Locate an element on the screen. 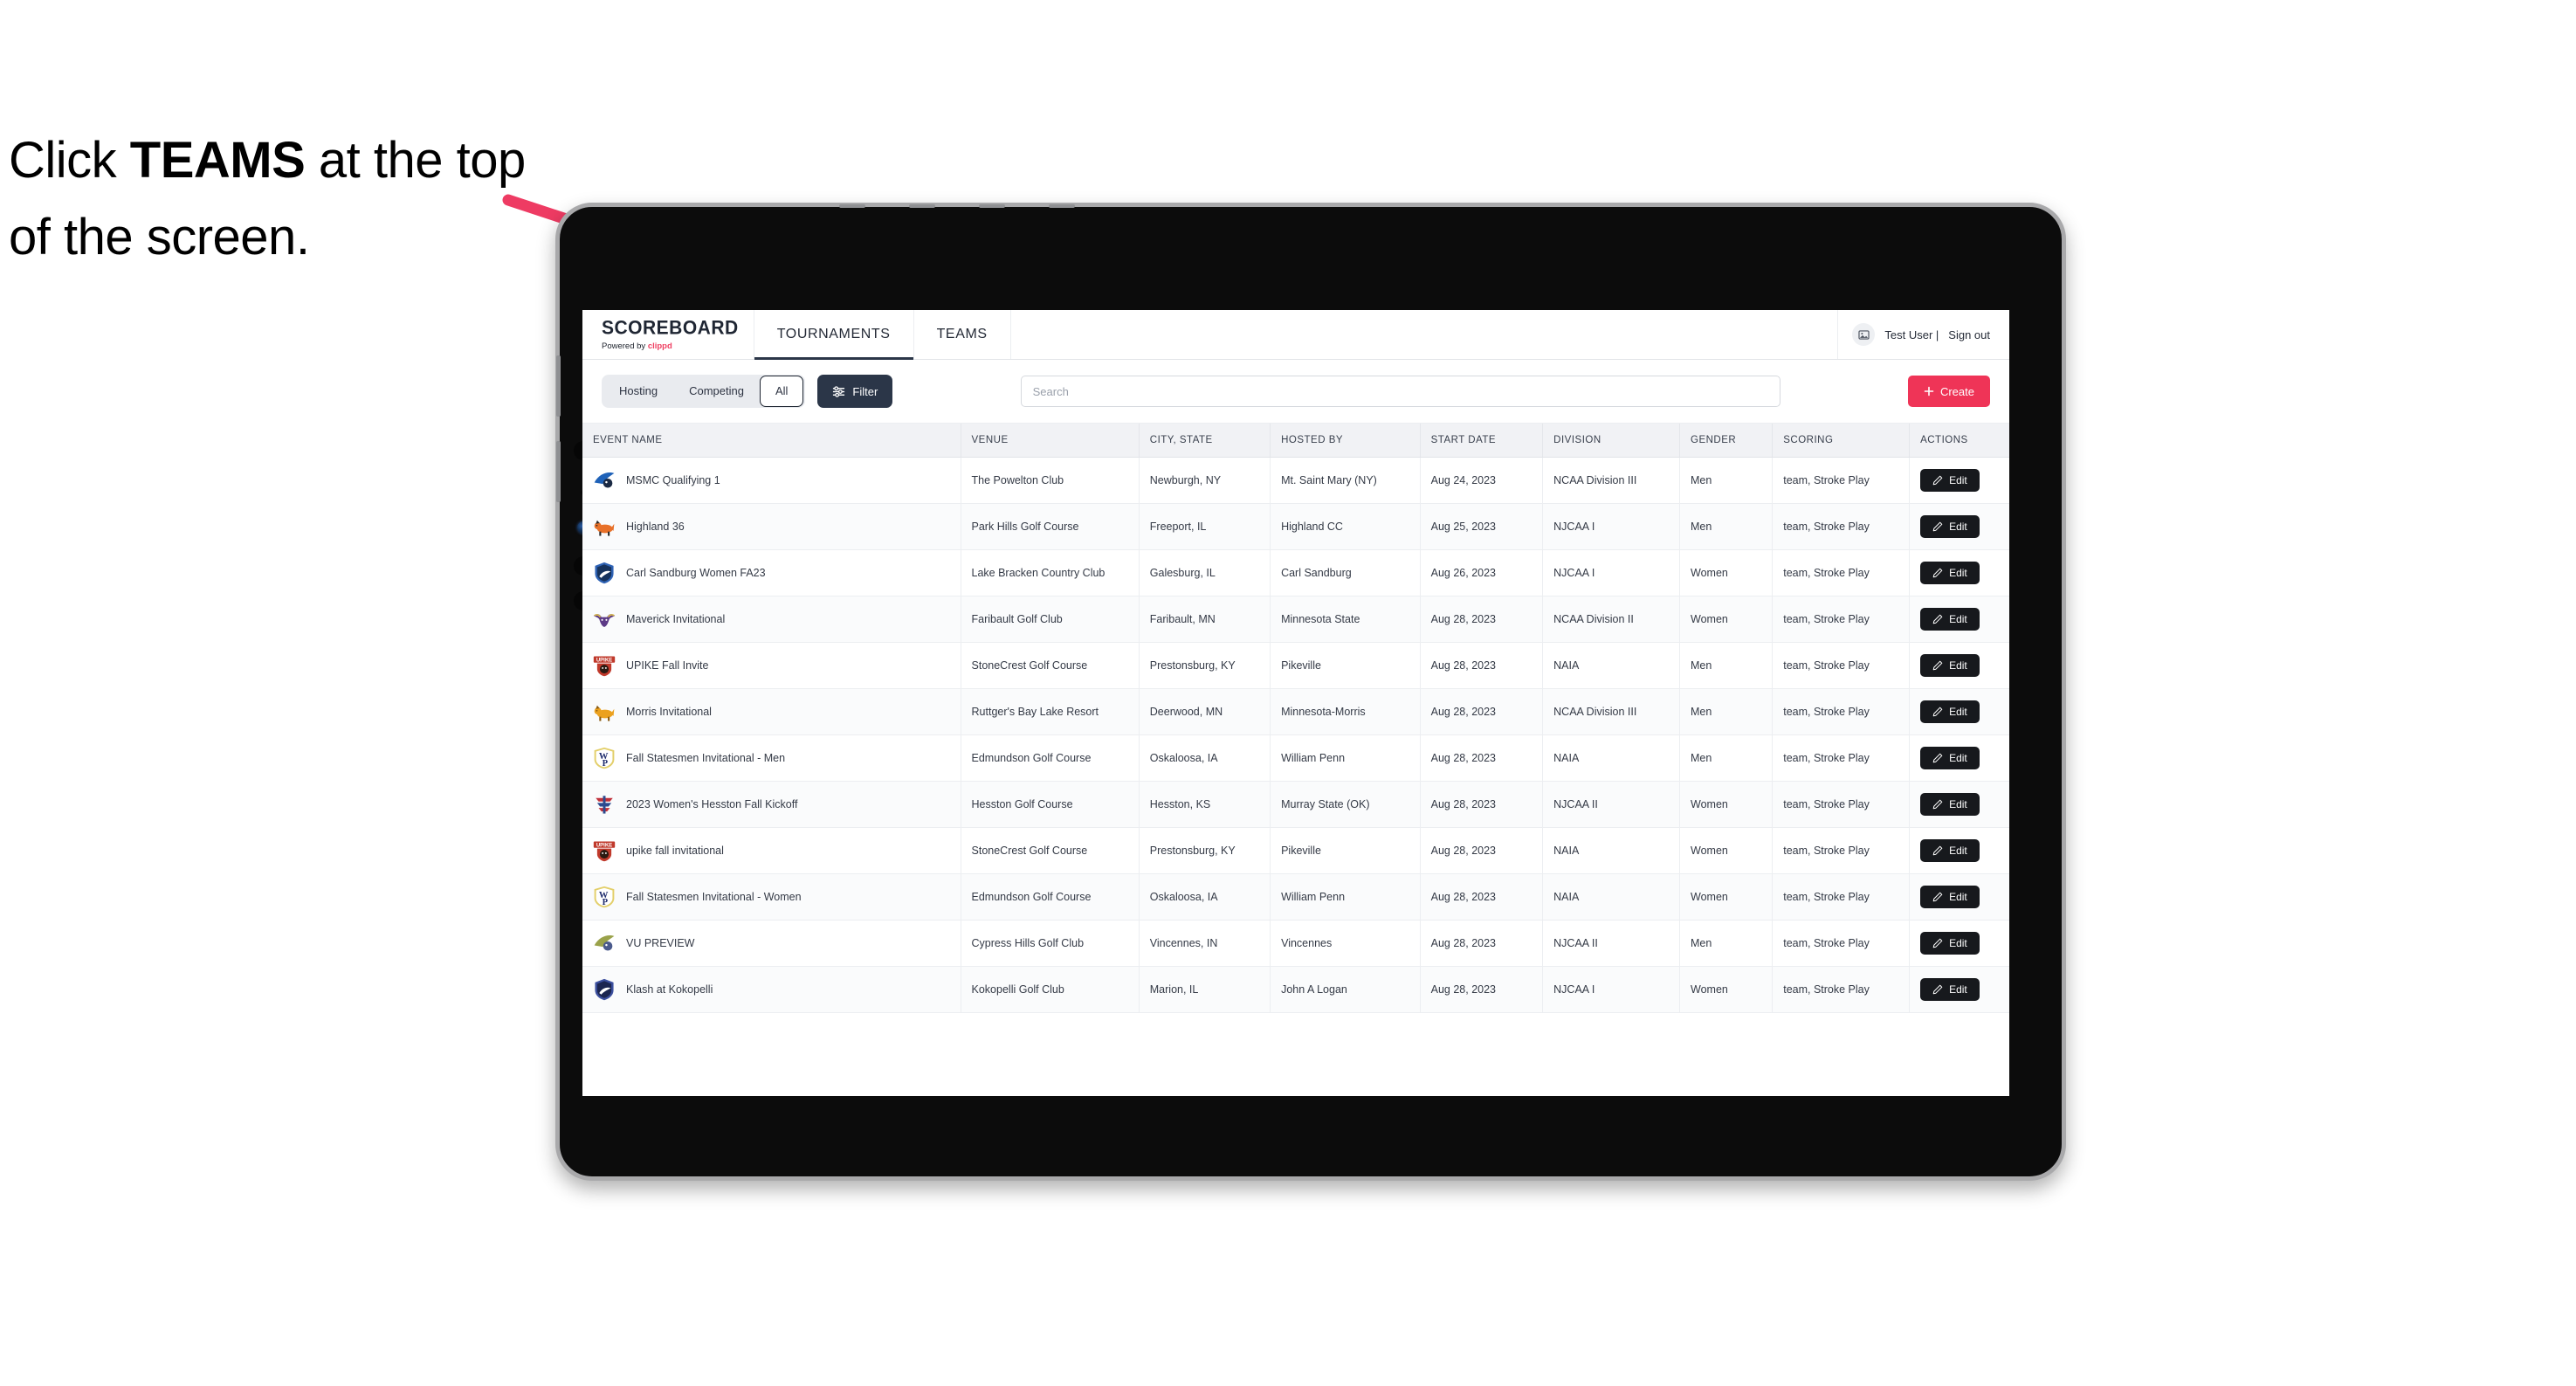 The width and height of the screenshot is (2576, 1386). segment-hosting: Hosting is located at coordinates (638, 391).